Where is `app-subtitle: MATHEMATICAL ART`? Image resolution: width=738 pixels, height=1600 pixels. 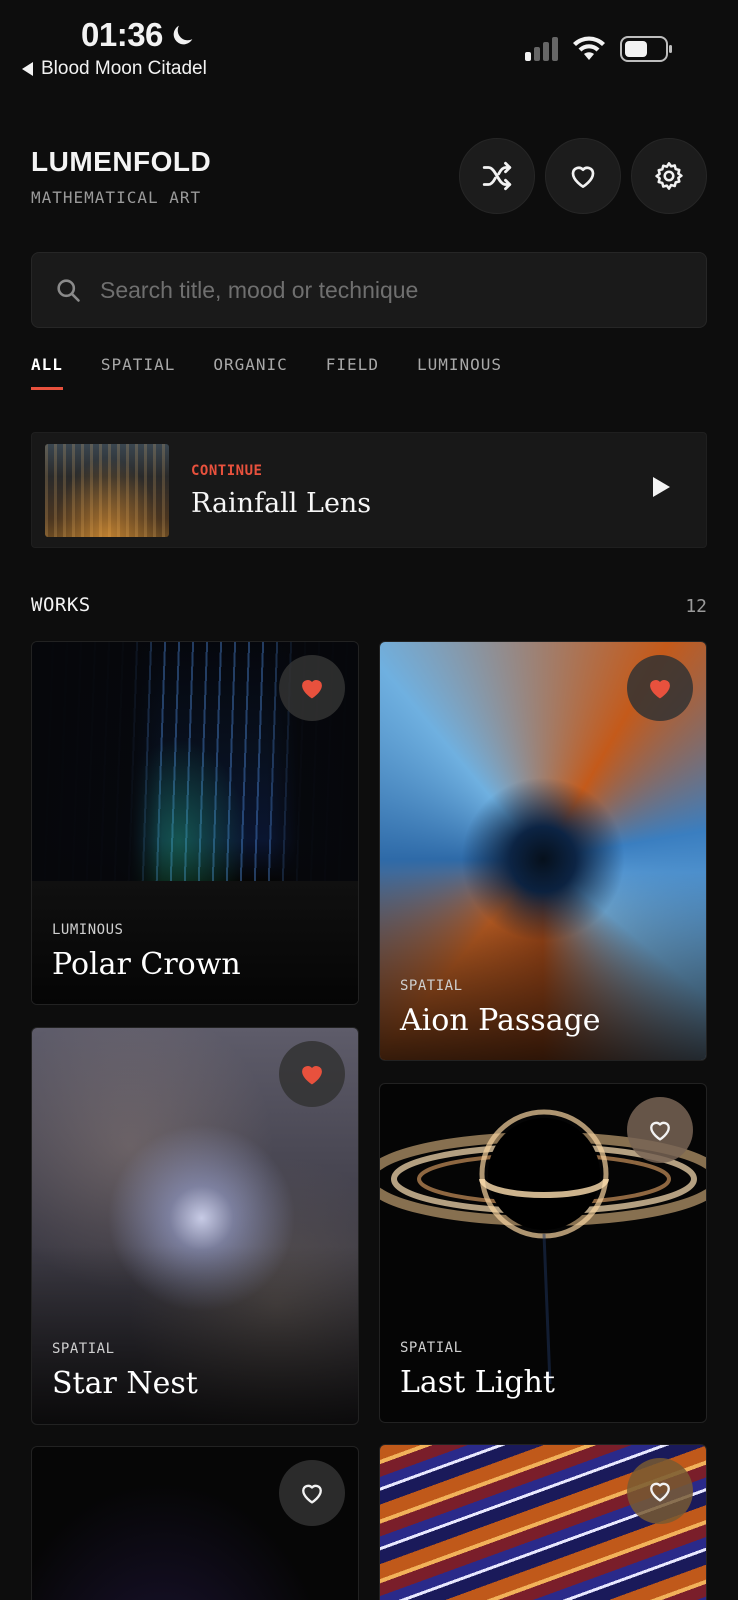 app-subtitle: MATHEMATICAL ART is located at coordinates (116, 197).